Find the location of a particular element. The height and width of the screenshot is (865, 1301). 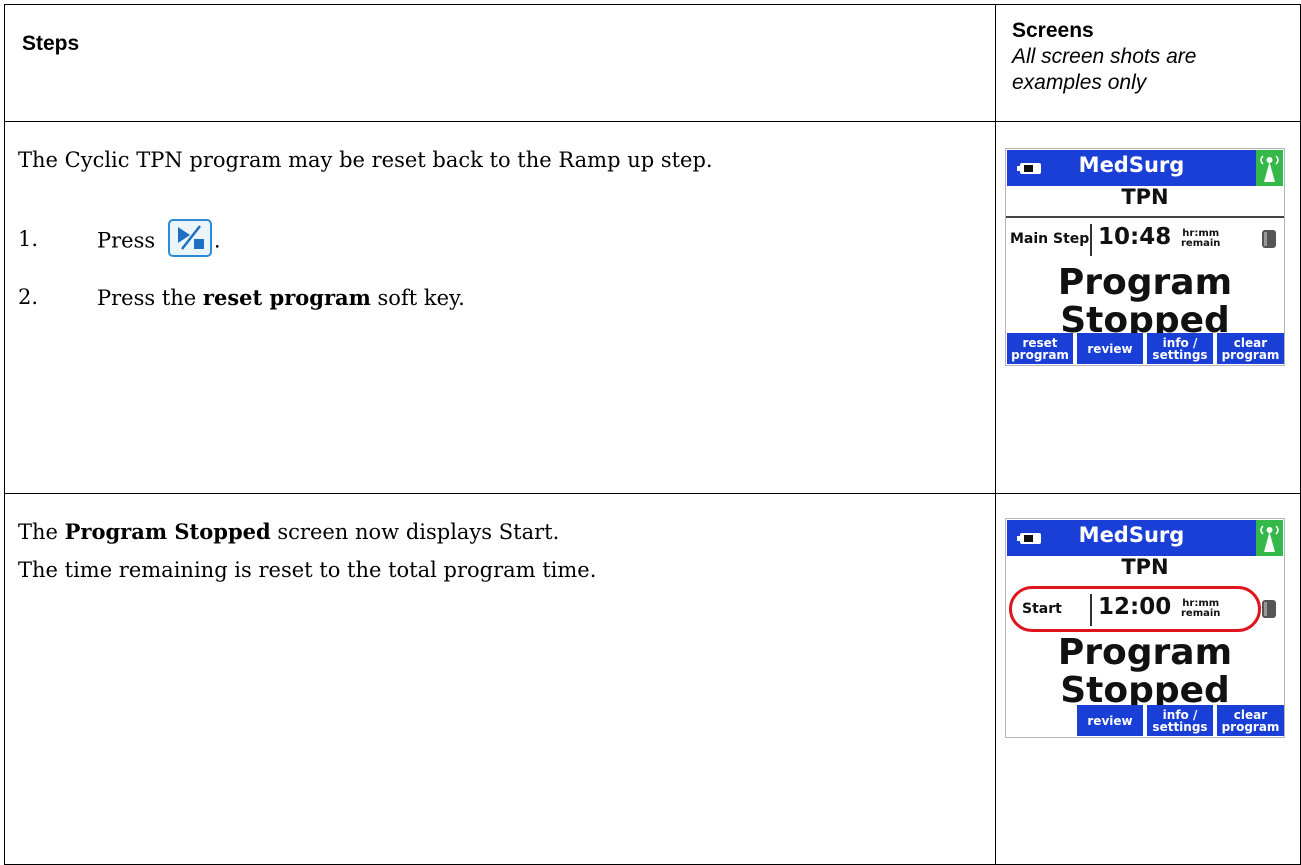

step2-number: 2. is located at coordinates (28, 297).